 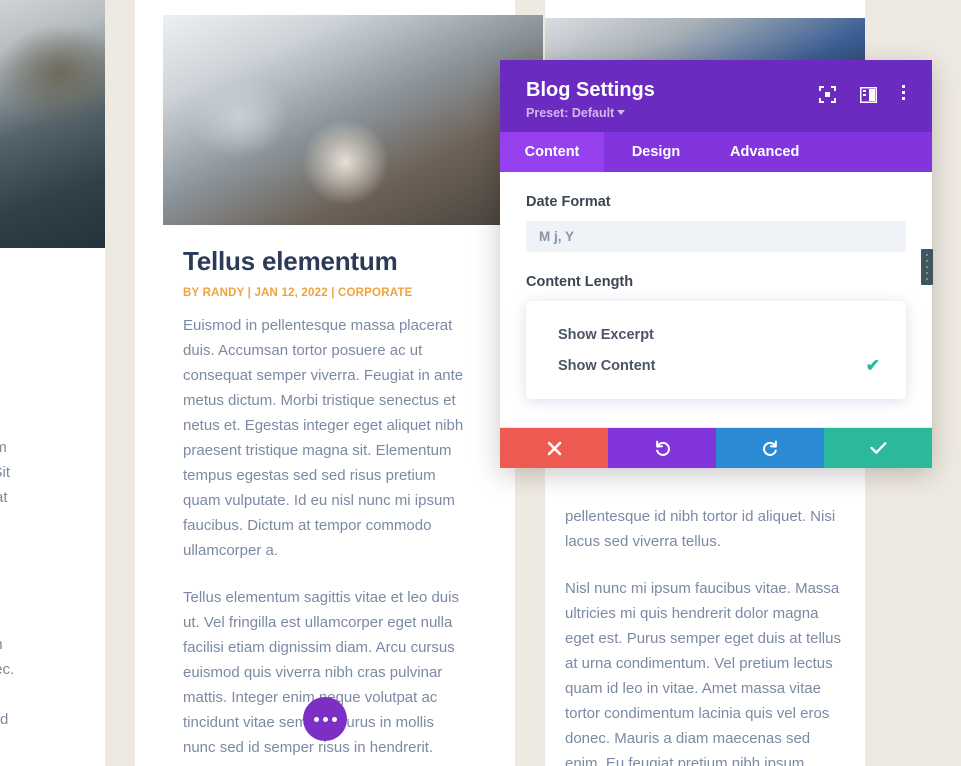 What do you see at coordinates (868, 94) in the screenshot?
I see `layout-panel-icon` at bounding box center [868, 94].